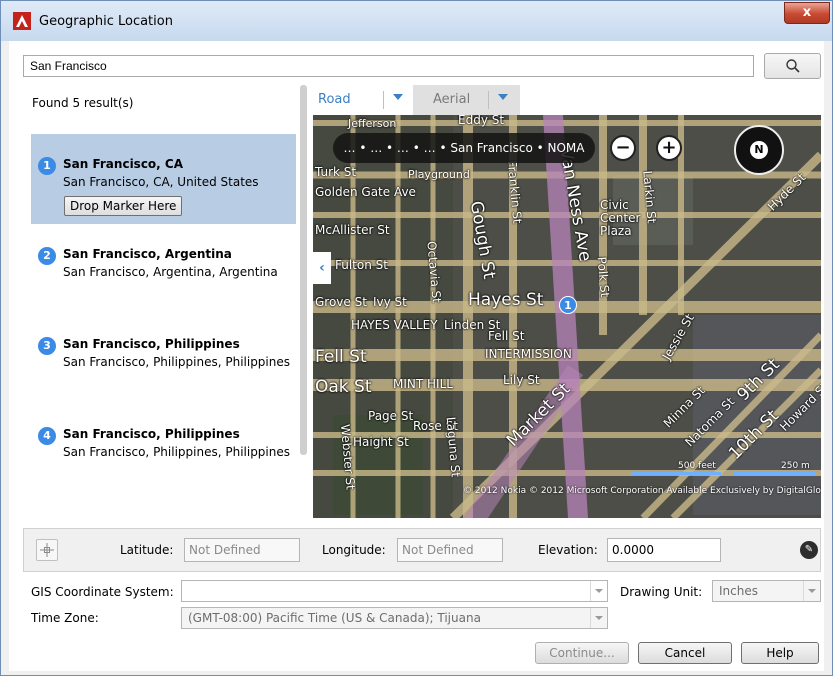  Describe the element at coordinates (363, 100) in the screenshot. I see `tab-road: Road` at that location.